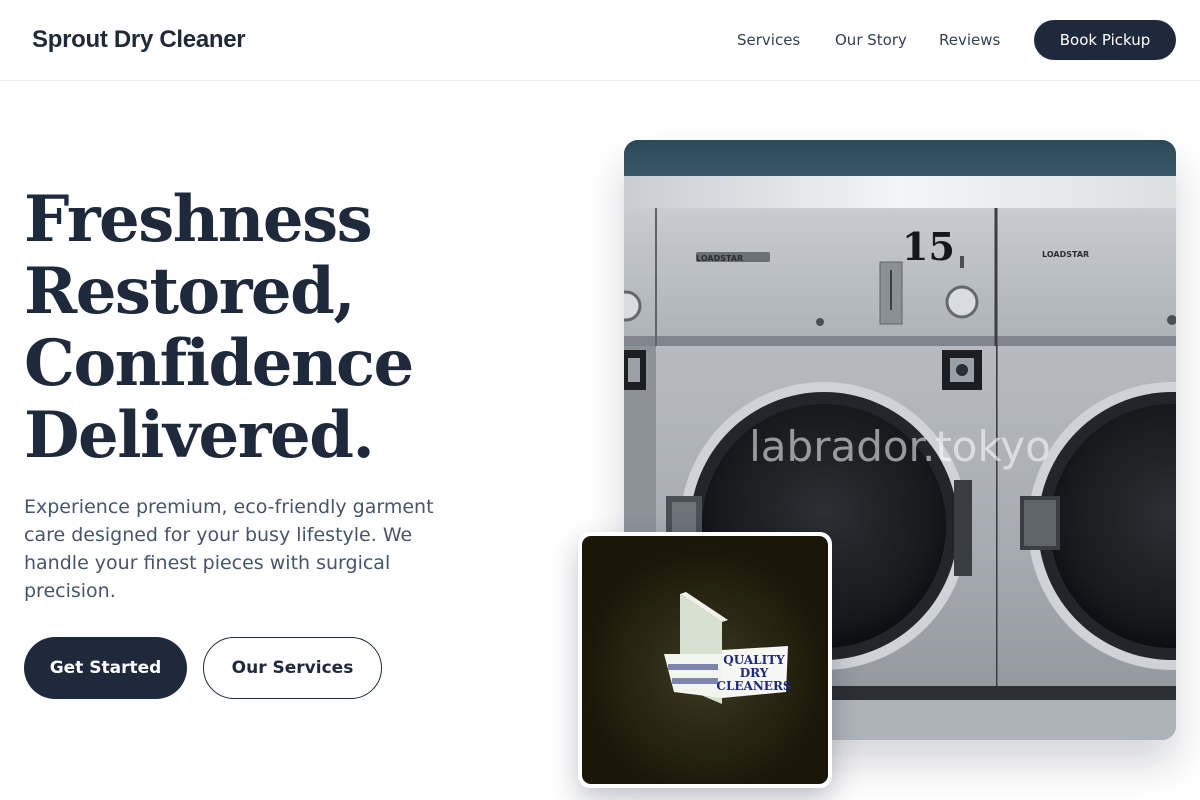 The height and width of the screenshot is (800, 1200). Describe the element at coordinates (754, 673) in the screenshot. I see `sign-line: DRY` at that location.